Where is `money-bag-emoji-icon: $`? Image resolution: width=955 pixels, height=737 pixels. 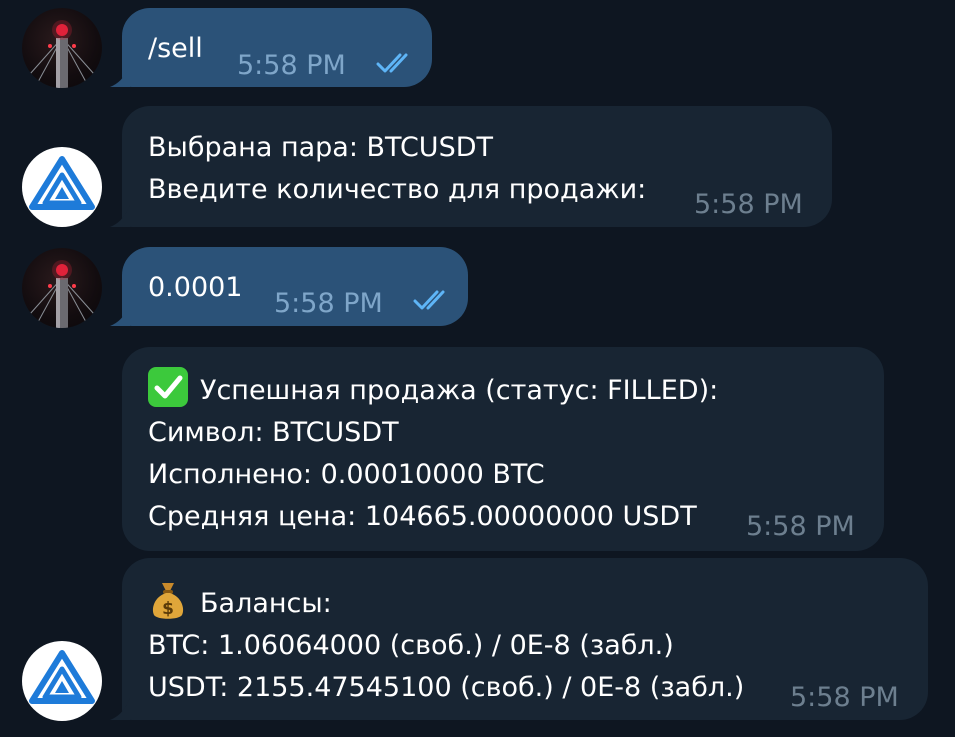
money-bag-emoji-icon: $ is located at coordinates (168, 600).